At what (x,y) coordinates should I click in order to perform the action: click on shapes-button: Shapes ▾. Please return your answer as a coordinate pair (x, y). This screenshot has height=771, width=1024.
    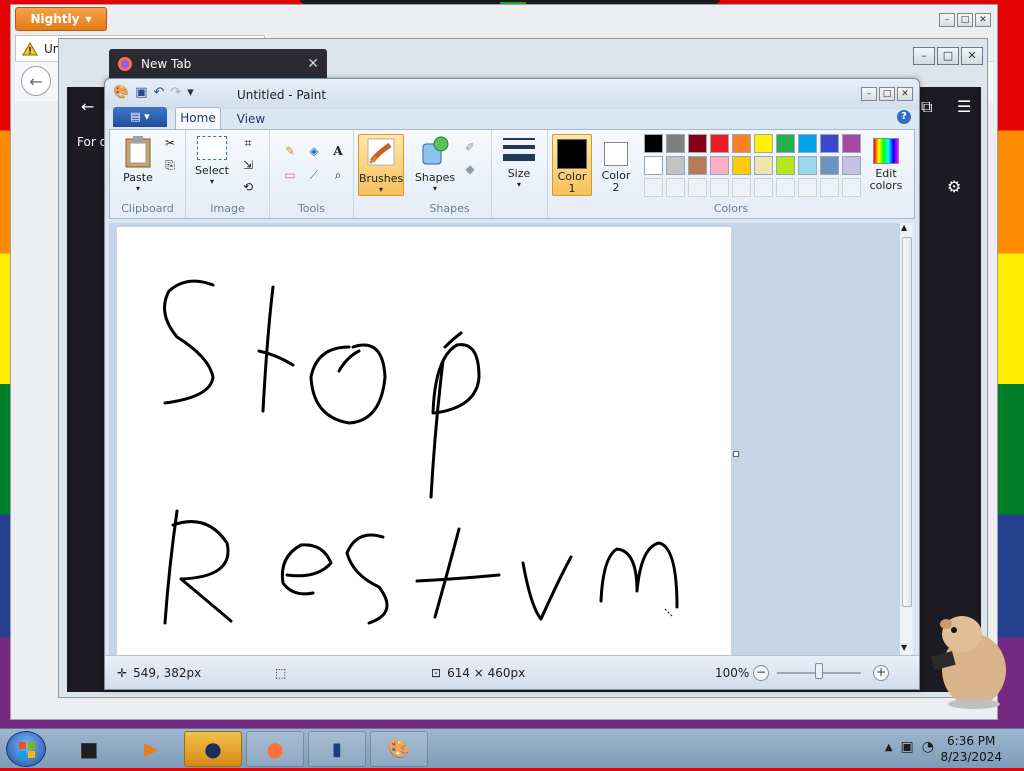
    Looking at the image, I should click on (435, 163).